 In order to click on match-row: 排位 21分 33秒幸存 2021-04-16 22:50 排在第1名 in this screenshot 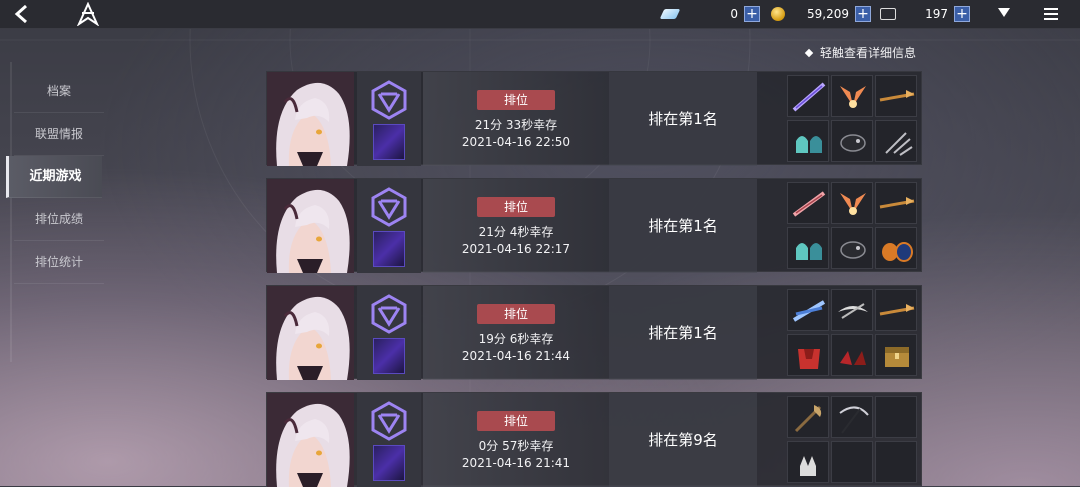, I will do `click(594, 118)`.